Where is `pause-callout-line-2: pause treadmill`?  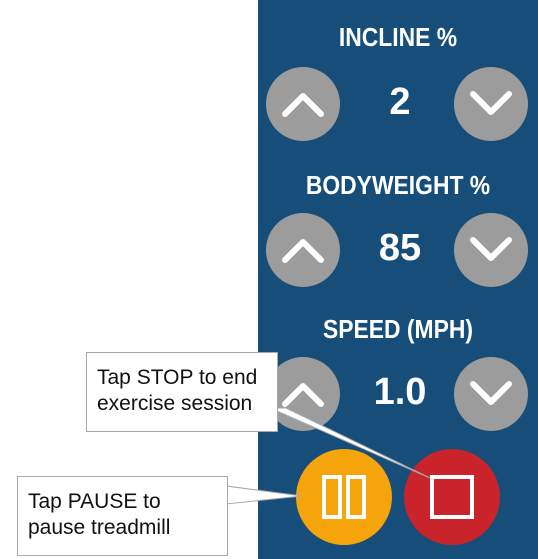
pause-callout-line-2: pause treadmill is located at coordinates (99, 527).